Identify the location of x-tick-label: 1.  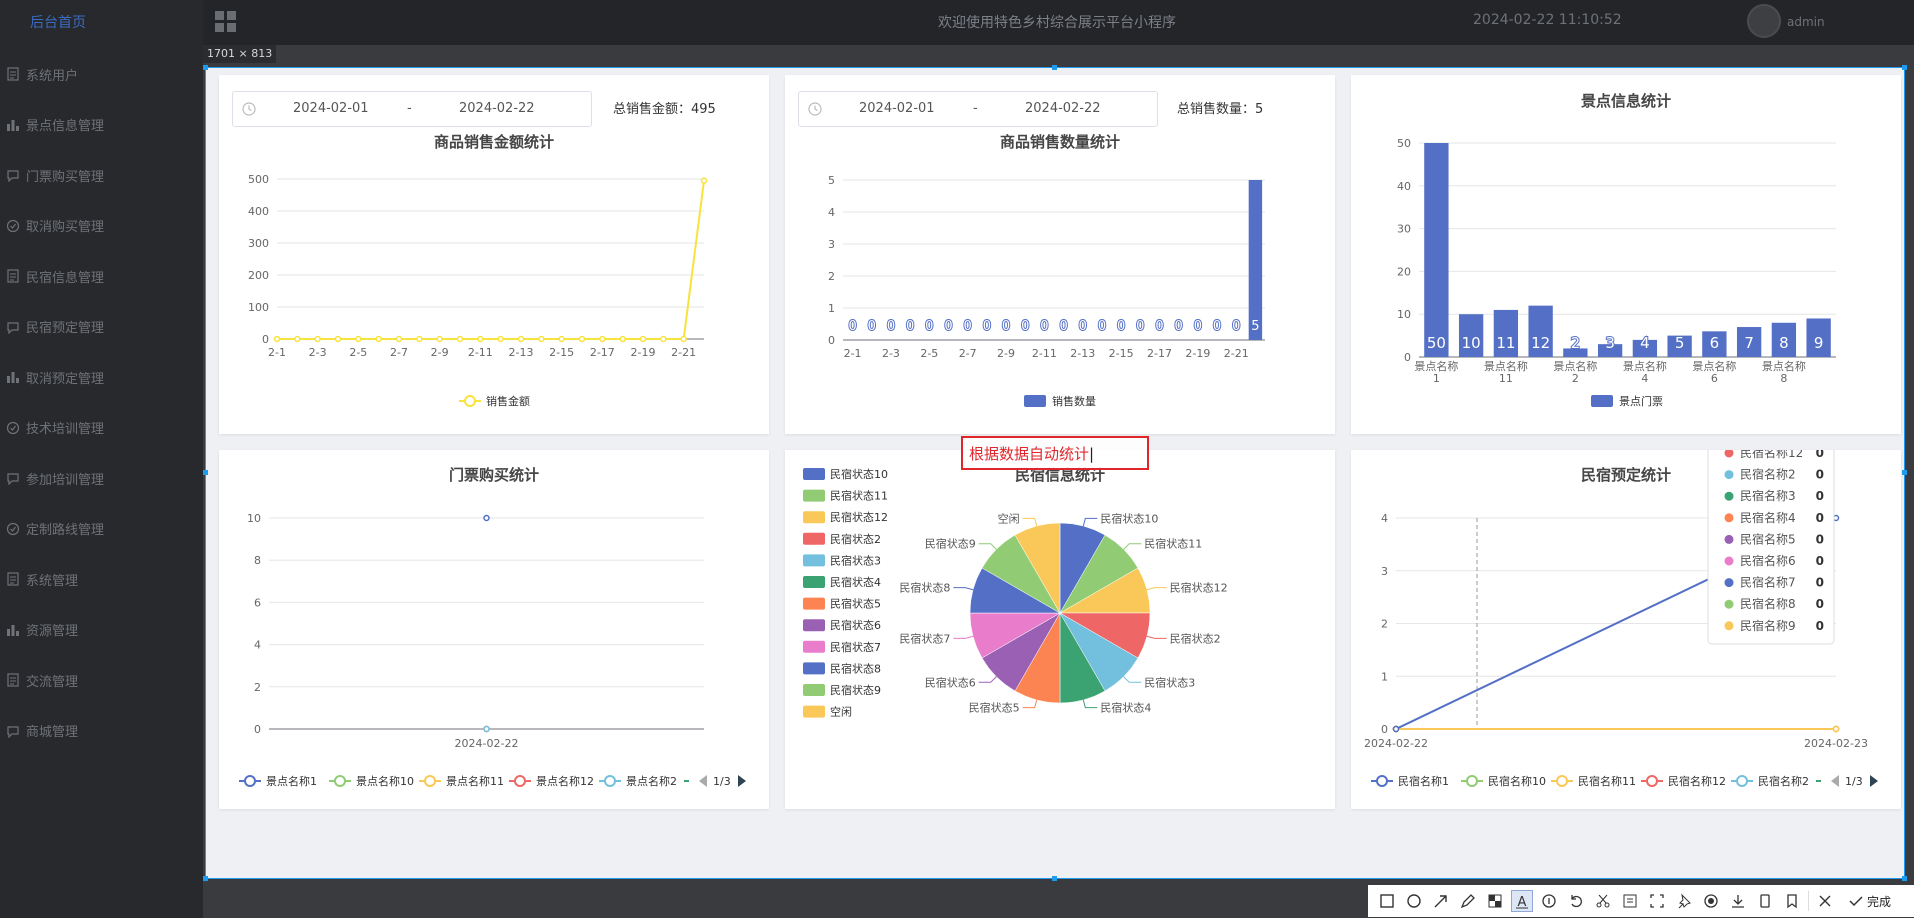
(1436, 378).